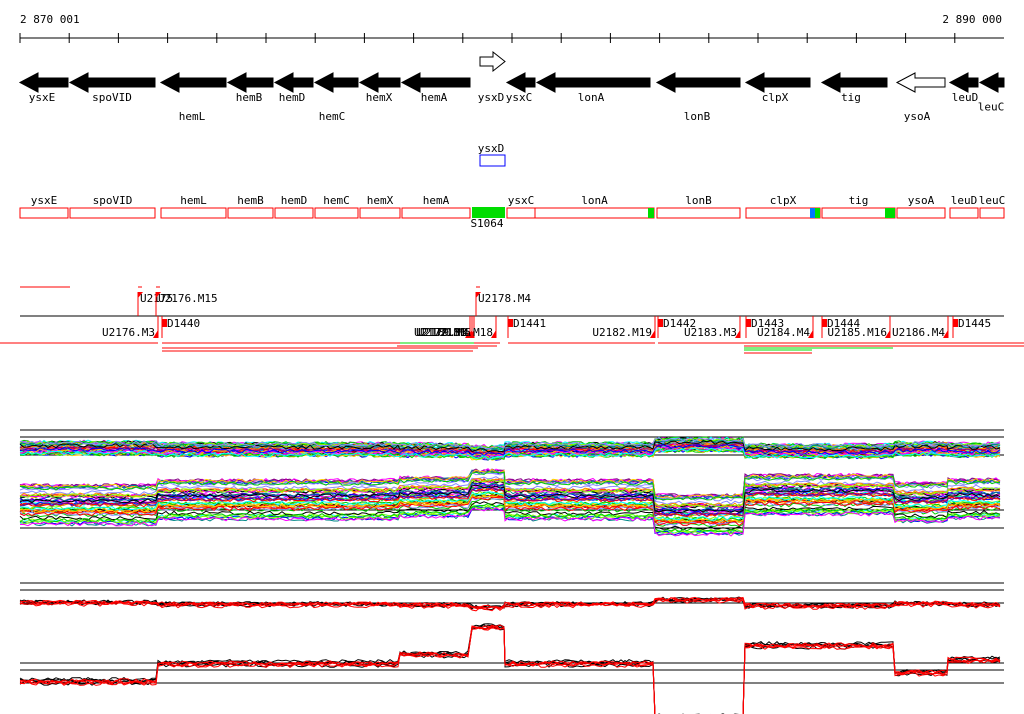 This screenshot has width=1024, height=714. What do you see at coordinates (920, 82) in the screenshot?
I see `gene-arrow-ysoA` at bounding box center [920, 82].